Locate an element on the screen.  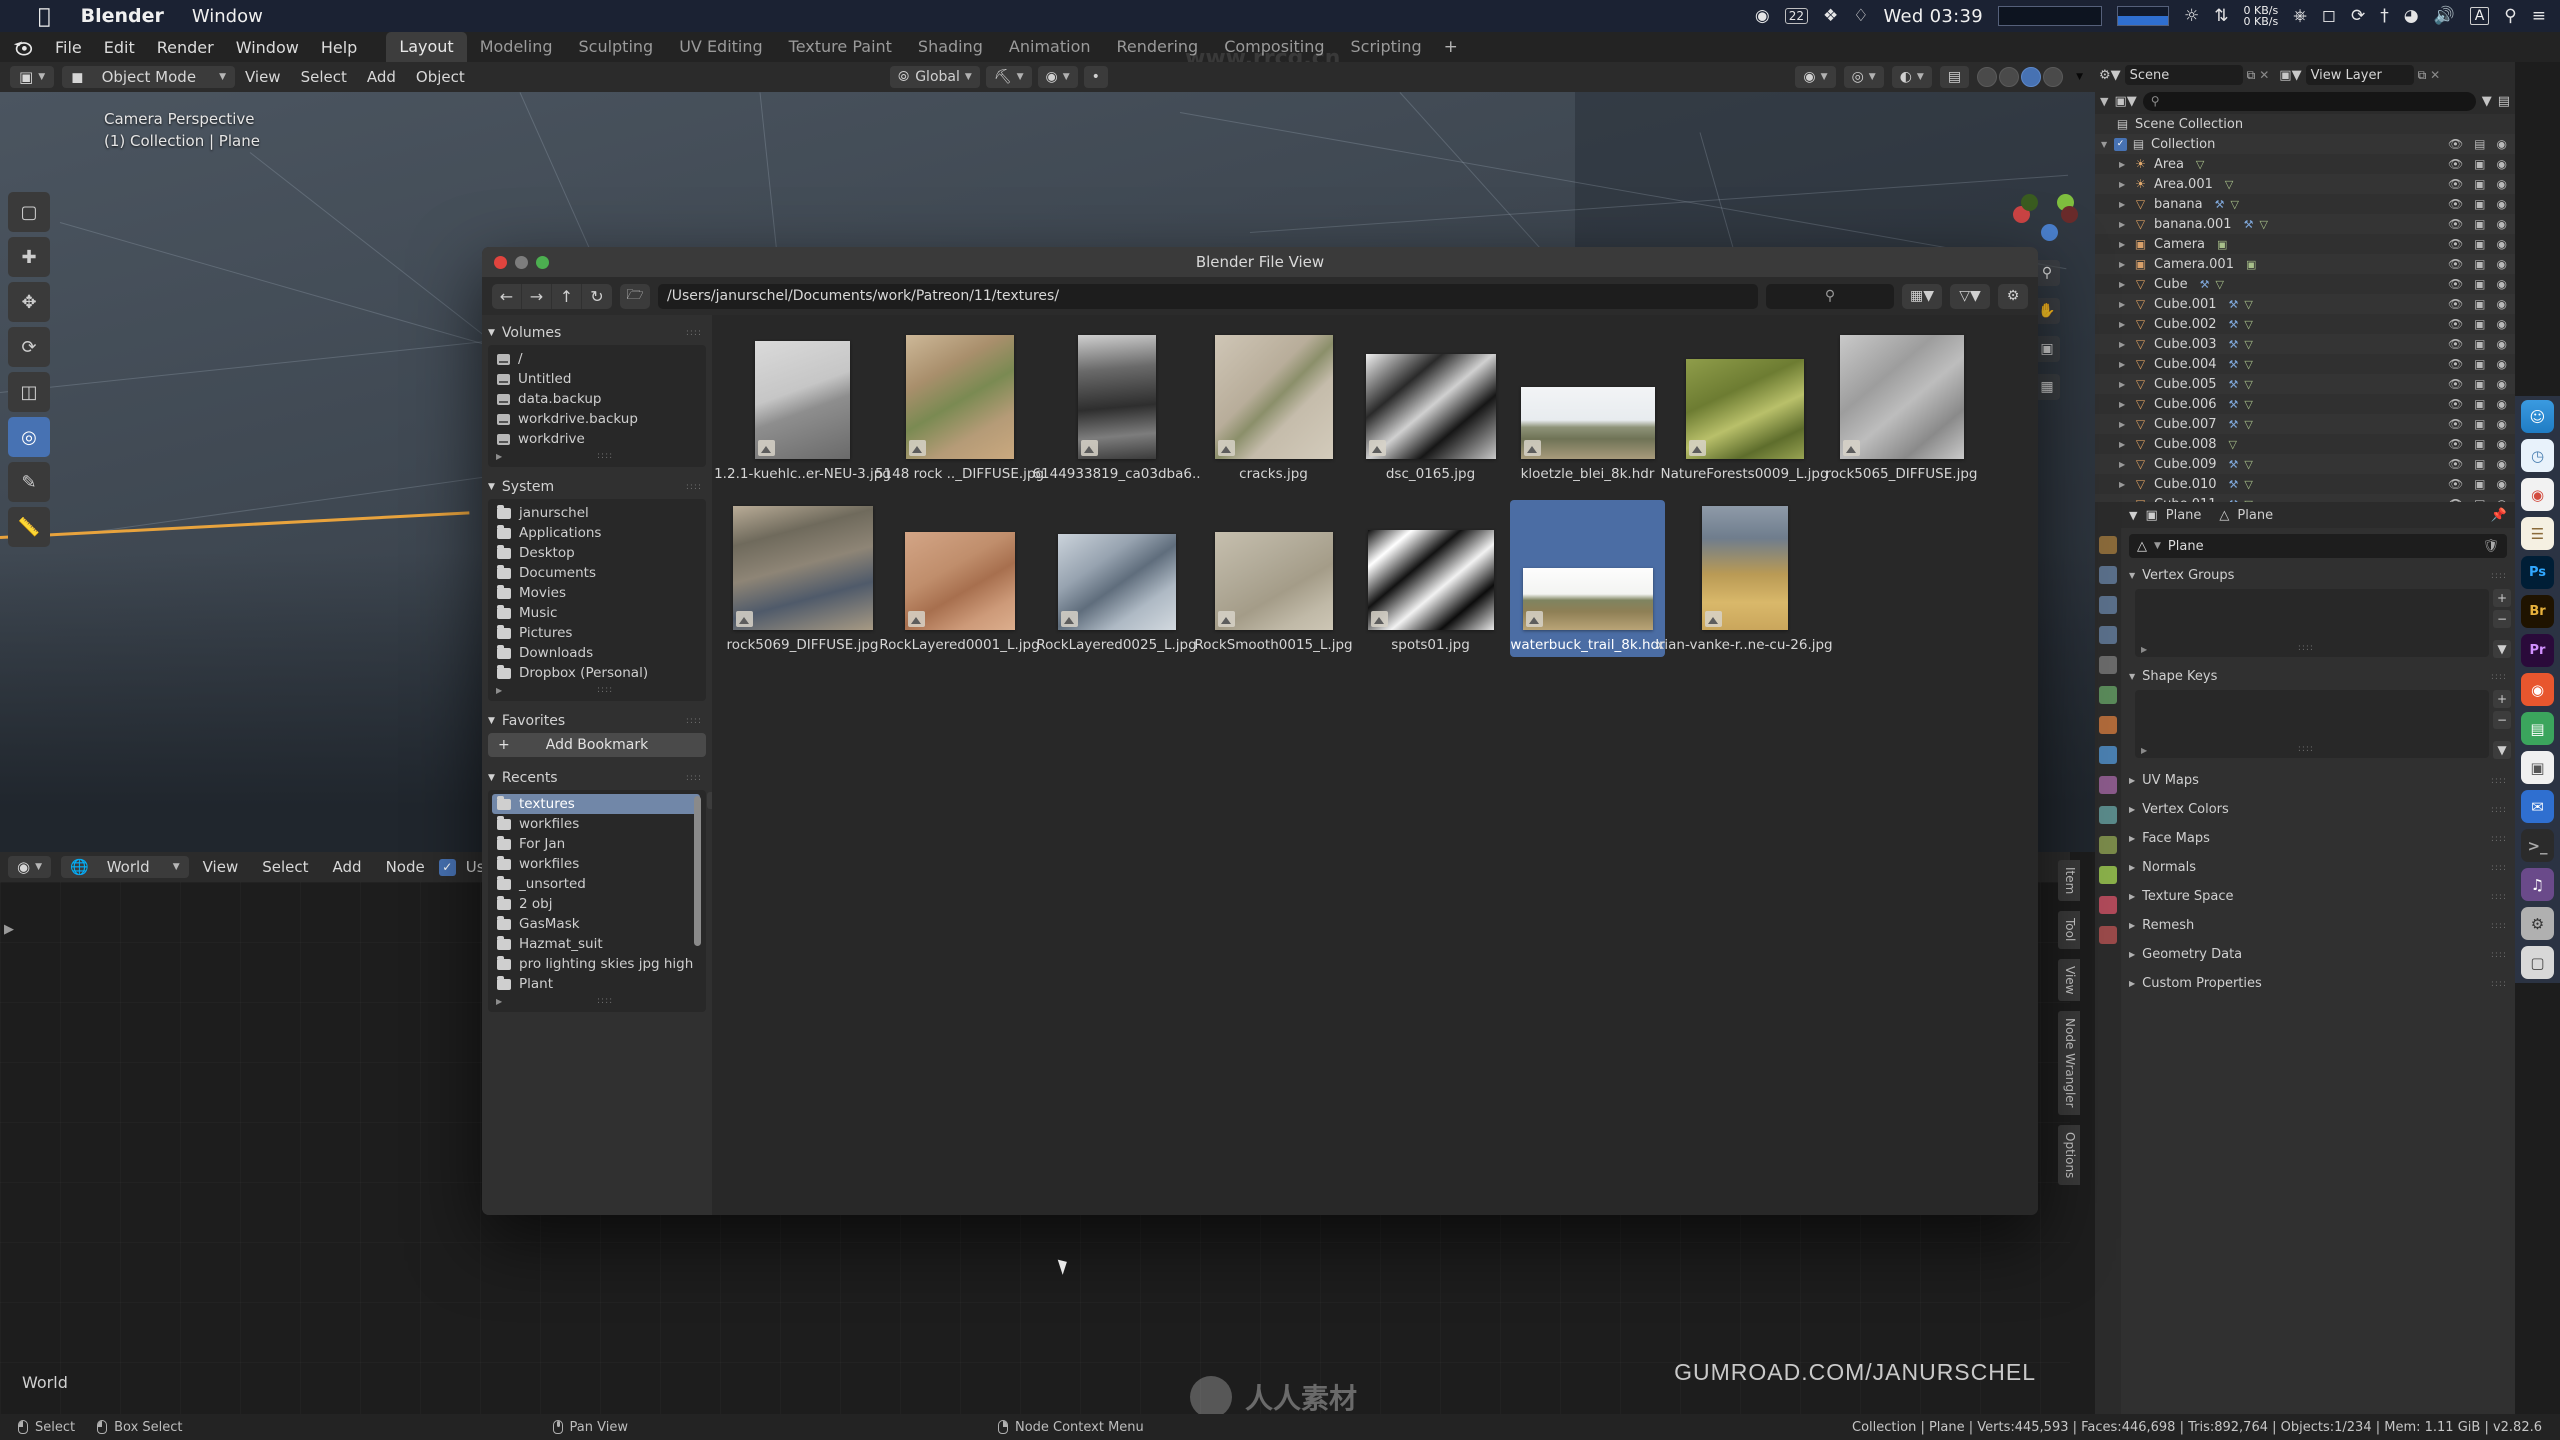
dropbox-icon: ❖ is located at coordinates (1830, 16).